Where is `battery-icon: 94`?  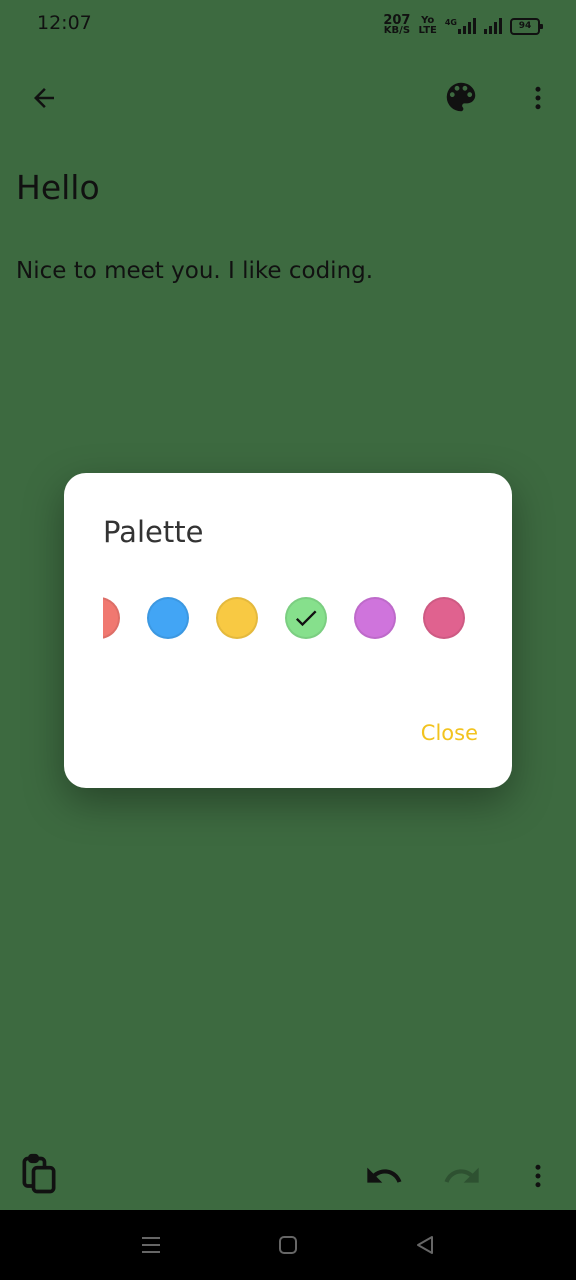 battery-icon: 94 is located at coordinates (526, 26).